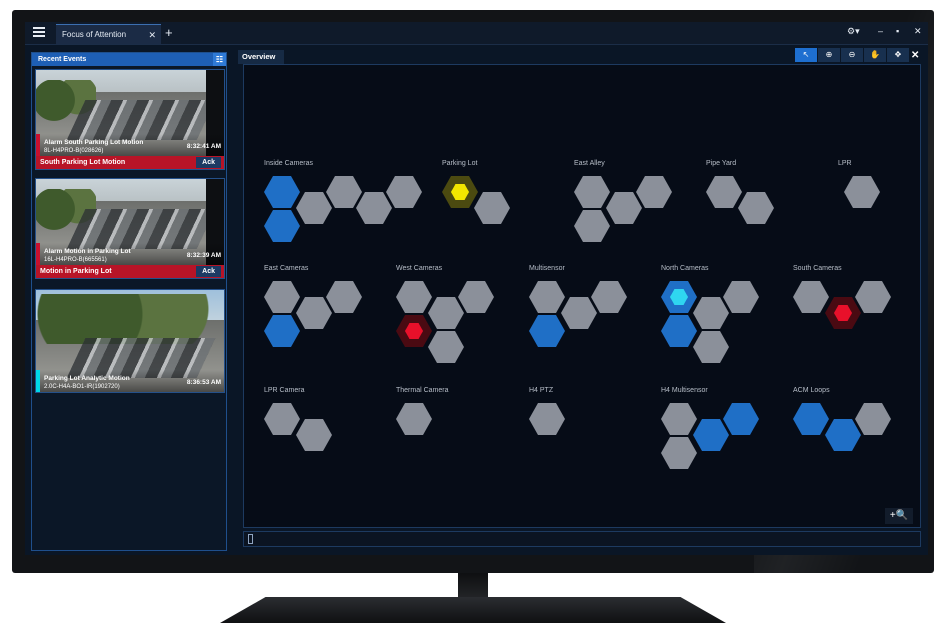 The image size is (946, 627). Describe the element at coordinates (845, 163) in the screenshot. I see `camera-group-label: LPR` at that location.